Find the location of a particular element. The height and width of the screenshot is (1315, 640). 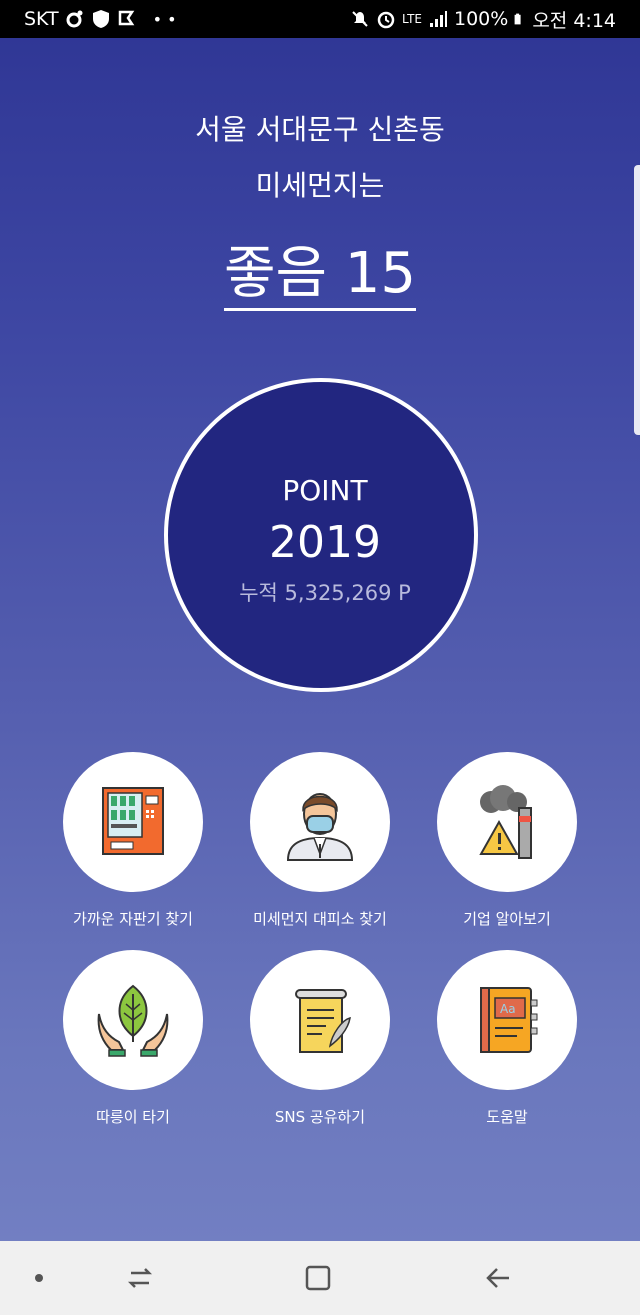

menu-label: 도움말 is located at coordinates (507, 1117).